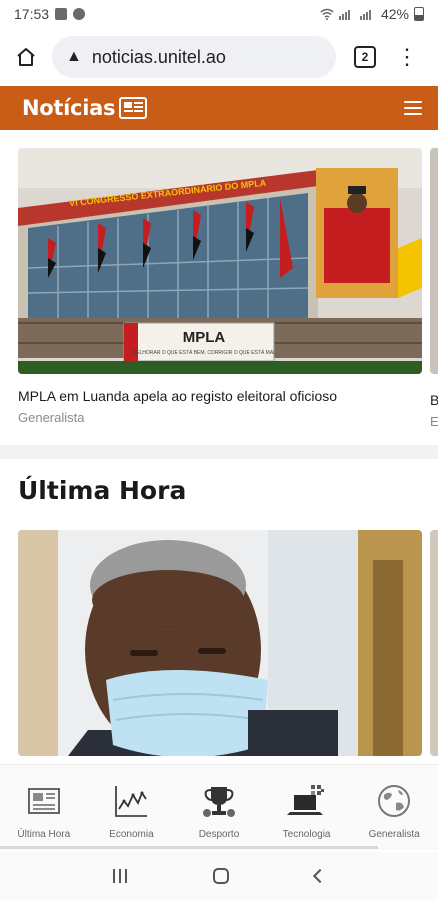 The height and width of the screenshot is (900, 438). What do you see at coordinates (133, 108) in the screenshot?
I see `newspaper-logo-icon` at bounding box center [133, 108].